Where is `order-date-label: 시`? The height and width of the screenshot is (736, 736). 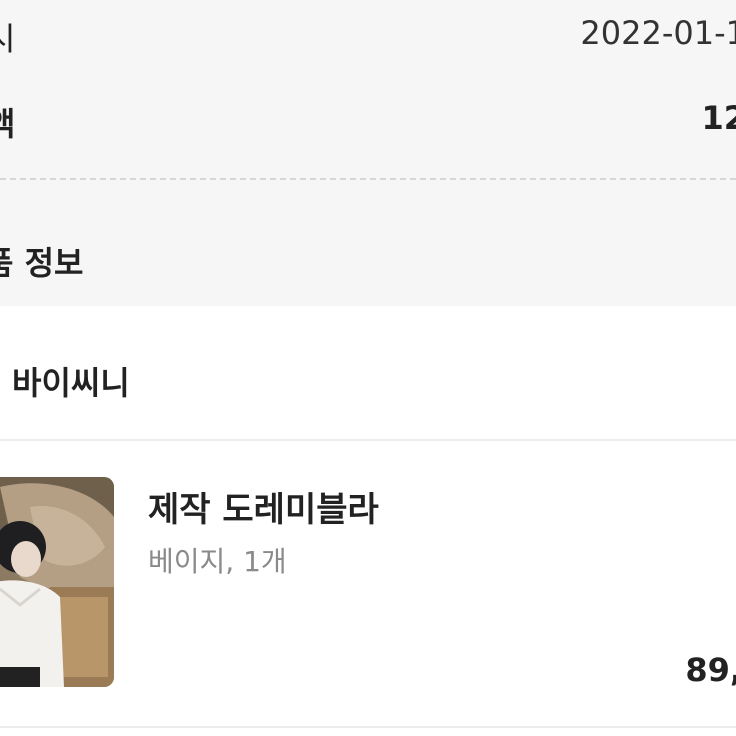
order-date-label: 시 is located at coordinates (8, 39).